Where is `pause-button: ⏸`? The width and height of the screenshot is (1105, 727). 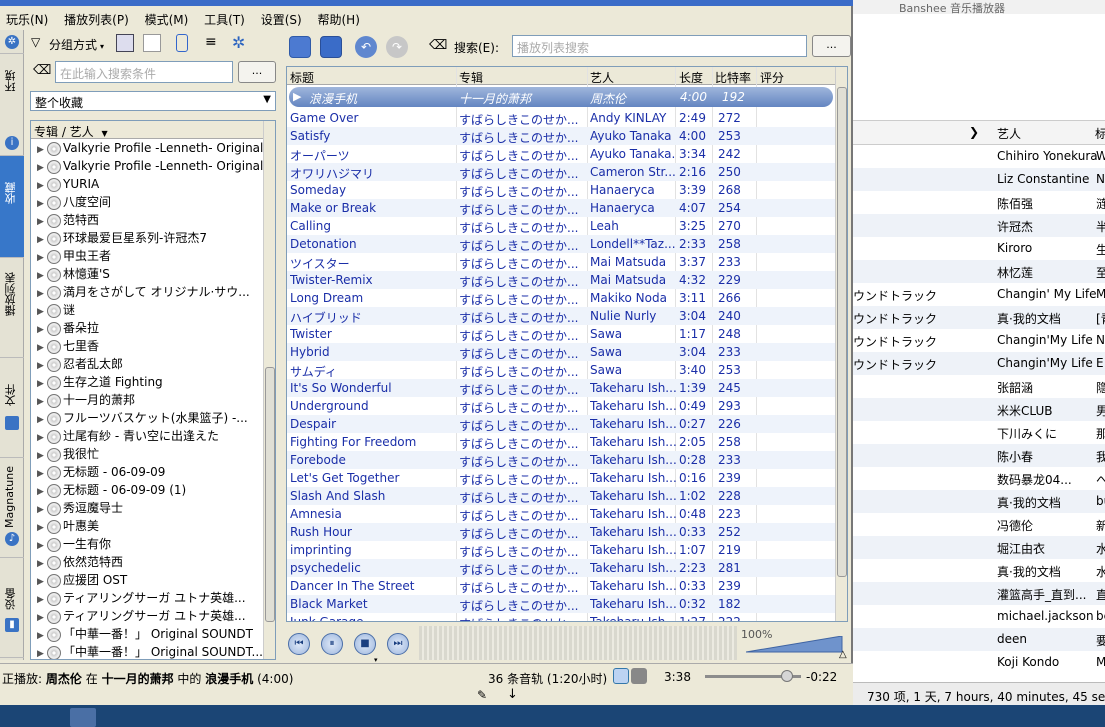 pause-button: ⏸ is located at coordinates (332, 644).